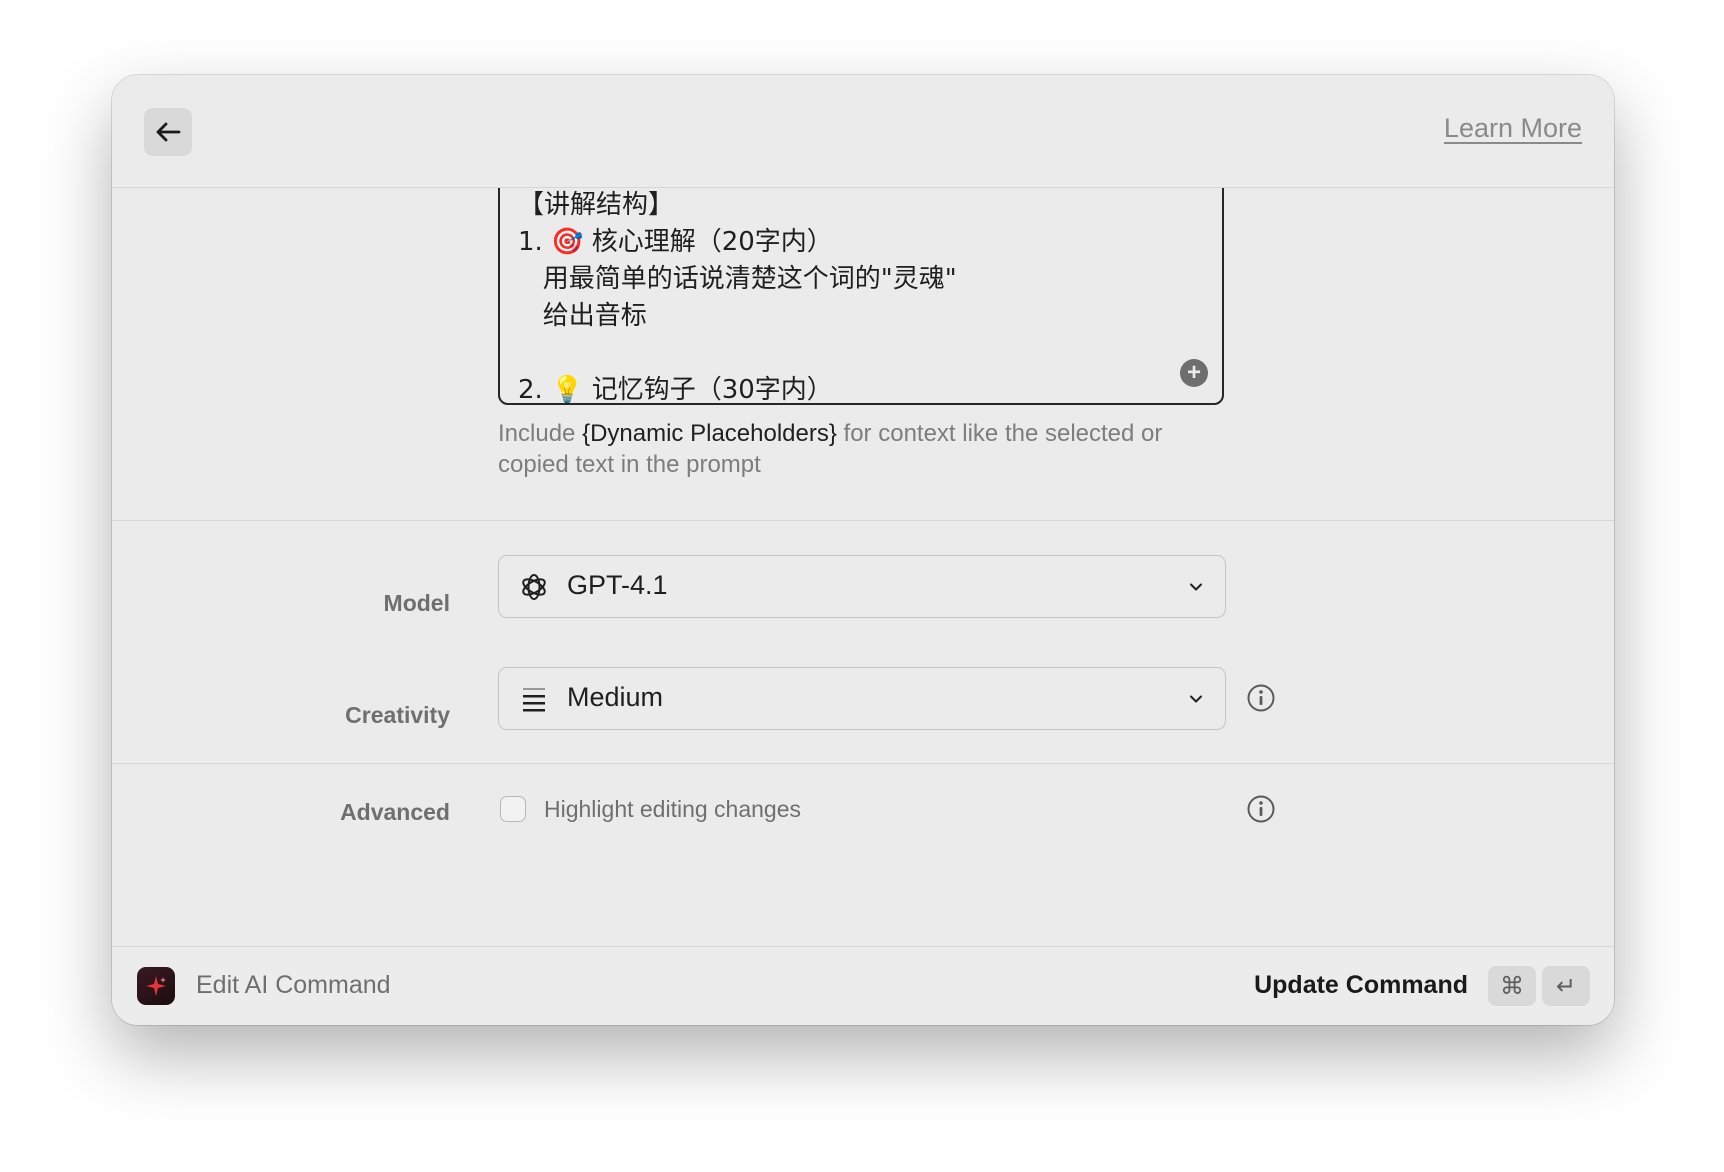 Image resolution: width=1724 pixels, height=1172 pixels. What do you see at coordinates (395, 812) in the screenshot?
I see `advanced-label: Advanced` at bounding box center [395, 812].